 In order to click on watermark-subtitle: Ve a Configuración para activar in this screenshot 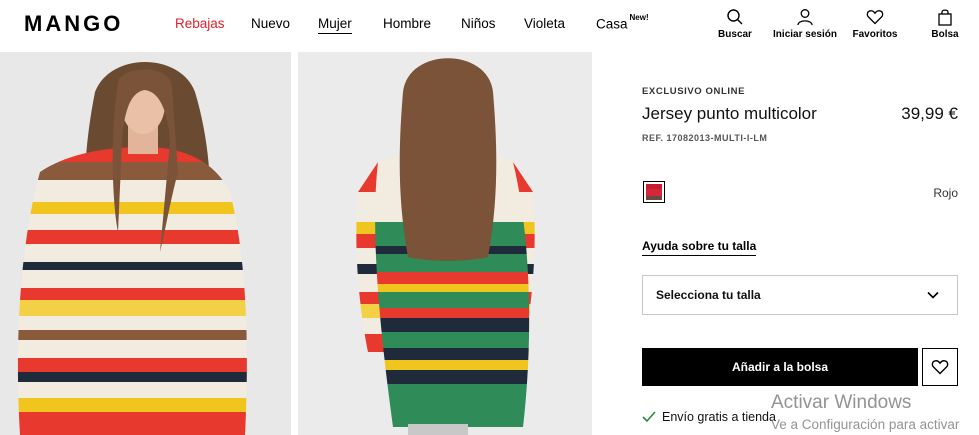, I will do `click(865, 424)`.